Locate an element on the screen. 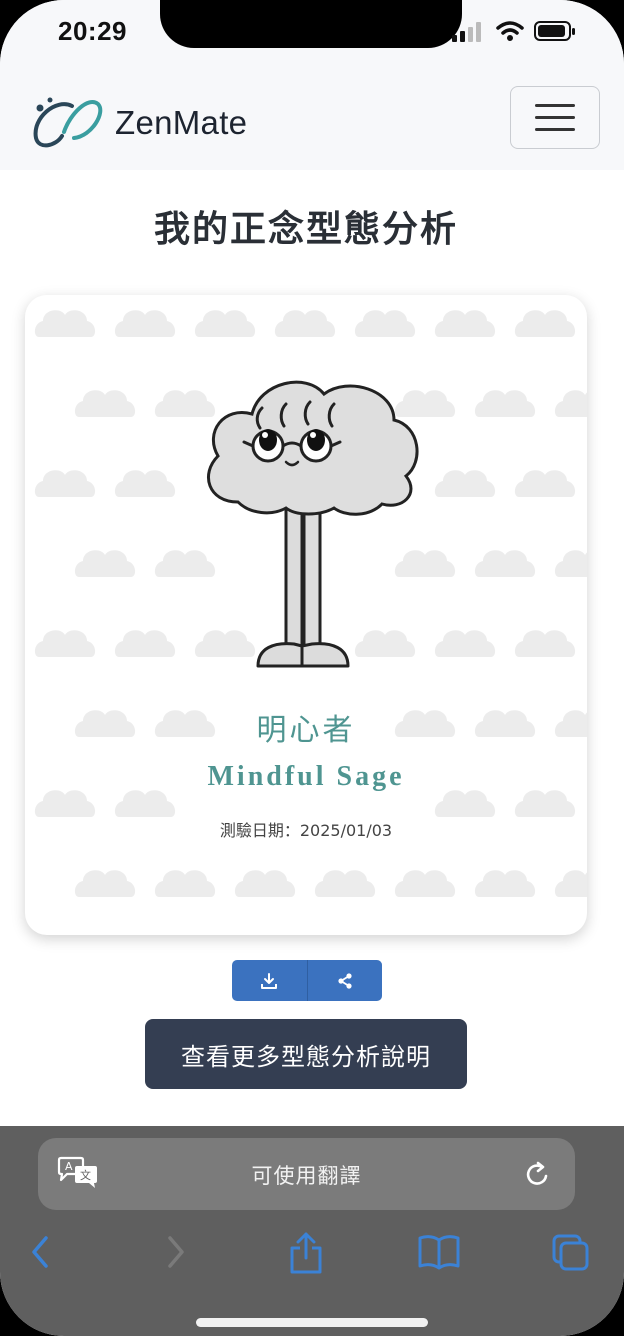 The image size is (624, 1336). brand-name: ZenMate is located at coordinates (181, 123).